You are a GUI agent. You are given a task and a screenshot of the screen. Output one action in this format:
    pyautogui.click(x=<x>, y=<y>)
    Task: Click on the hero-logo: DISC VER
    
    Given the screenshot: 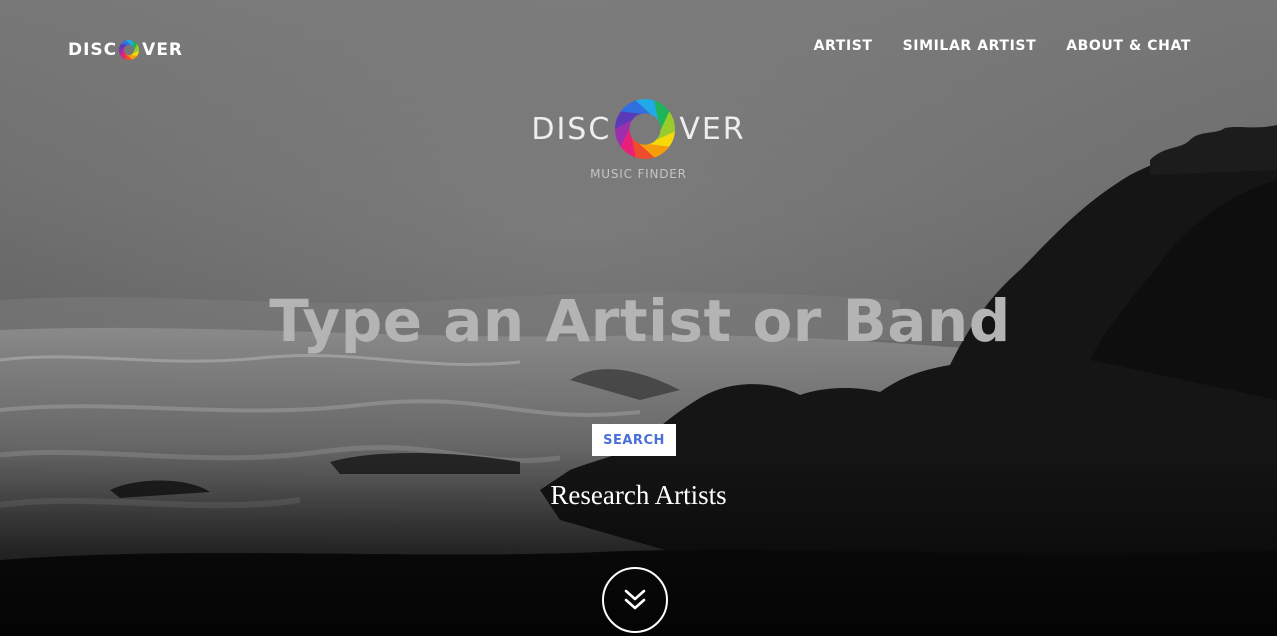 What is the action you would take?
    pyautogui.click(x=638, y=129)
    